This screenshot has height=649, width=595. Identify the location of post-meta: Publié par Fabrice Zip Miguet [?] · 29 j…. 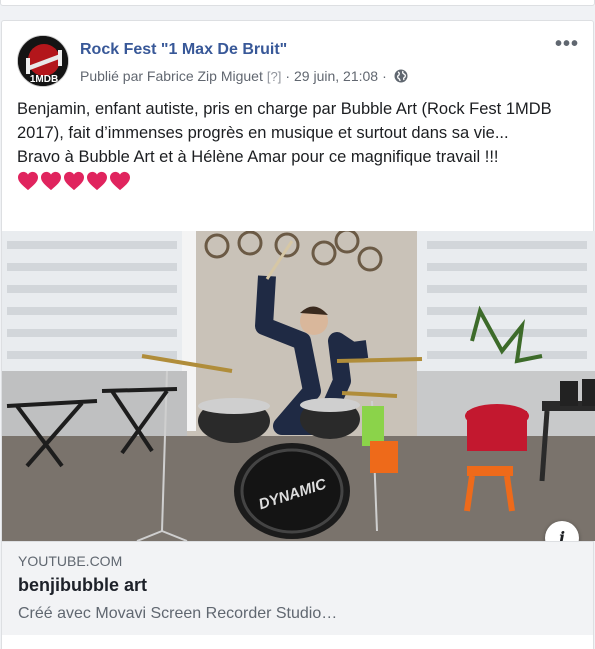
(244, 76).